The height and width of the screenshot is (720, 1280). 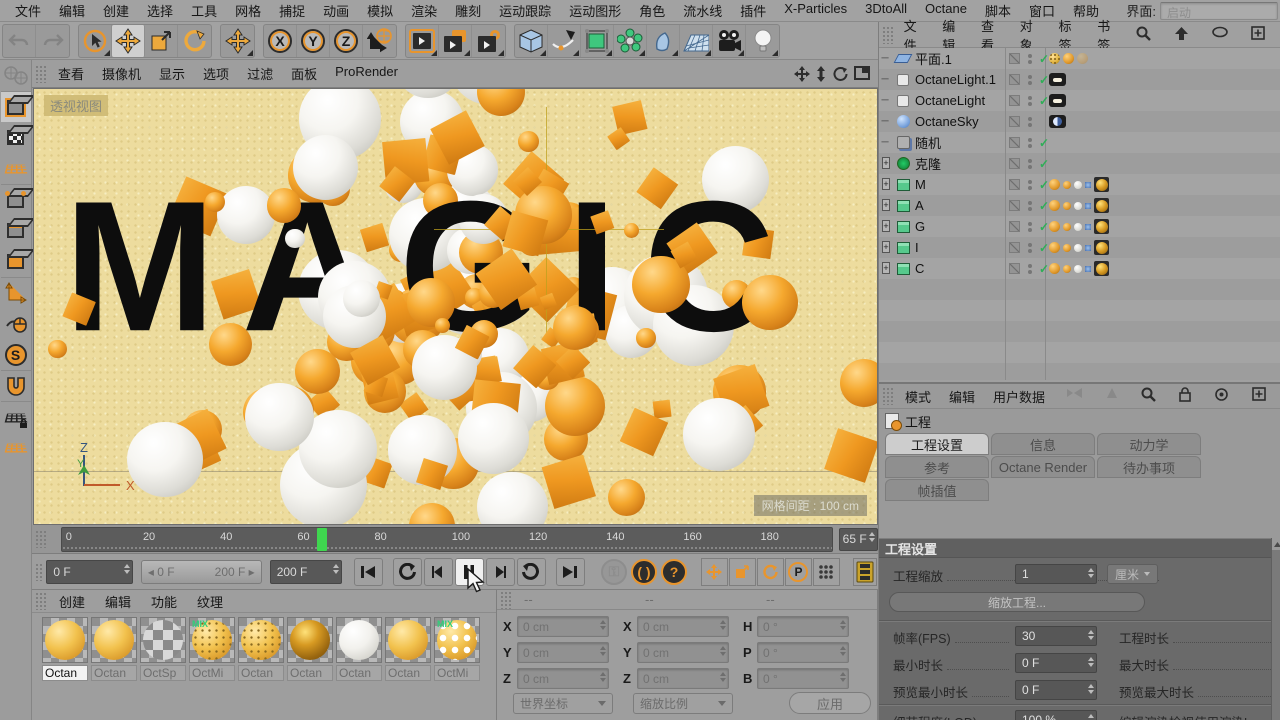 What do you see at coordinates (304, 73) in the screenshot?
I see `viewport-menu-item-5: 面板` at bounding box center [304, 73].